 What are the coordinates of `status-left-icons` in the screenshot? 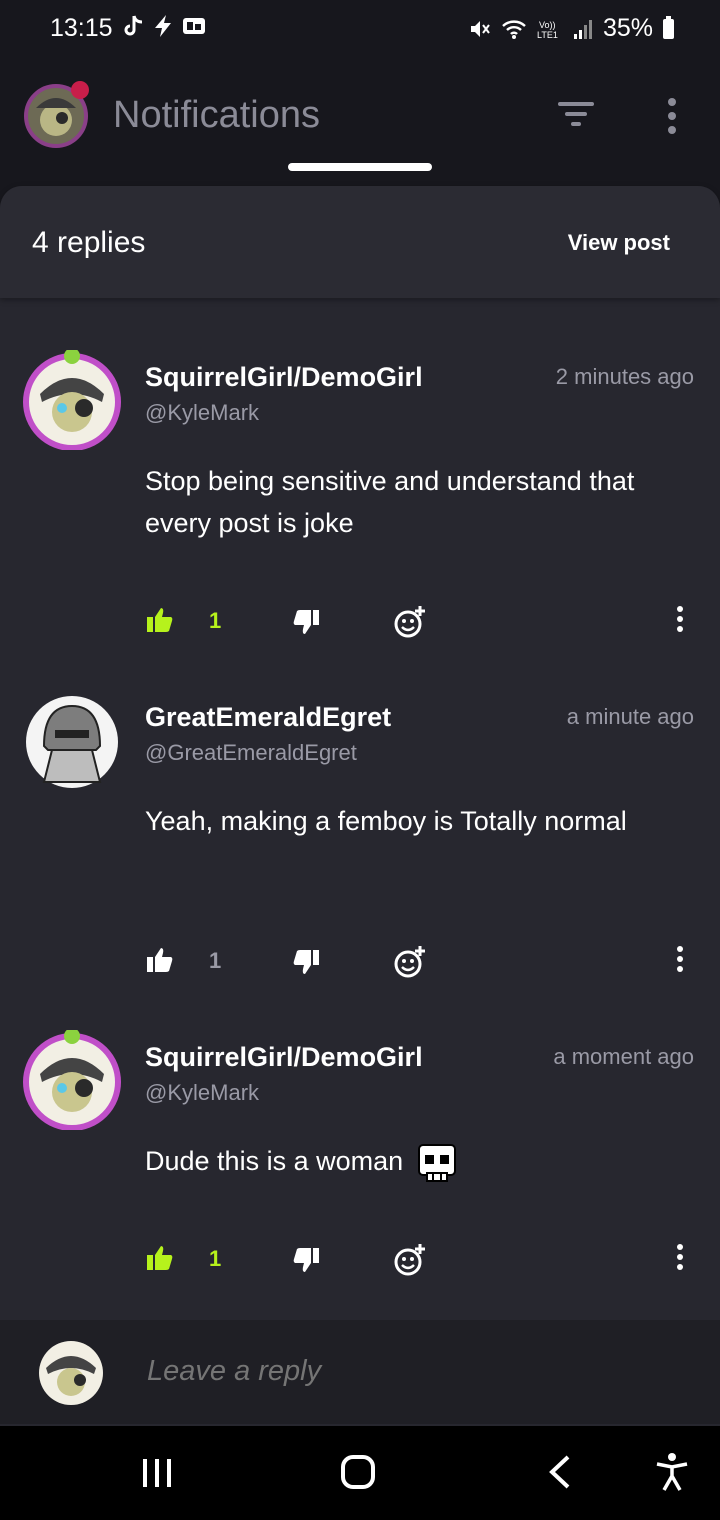 It's located at (164, 26).